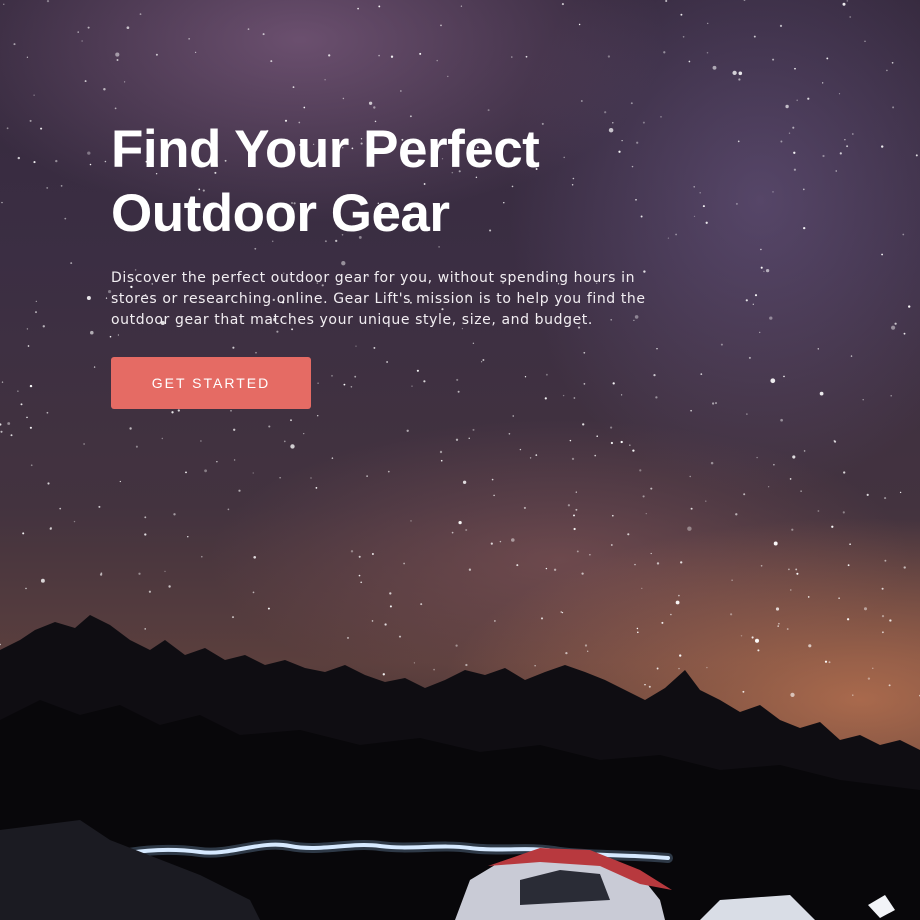  Describe the element at coordinates (325, 181) in the screenshot. I see `hero-headline: Find Your Perfect Outdoor Gear` at that location.